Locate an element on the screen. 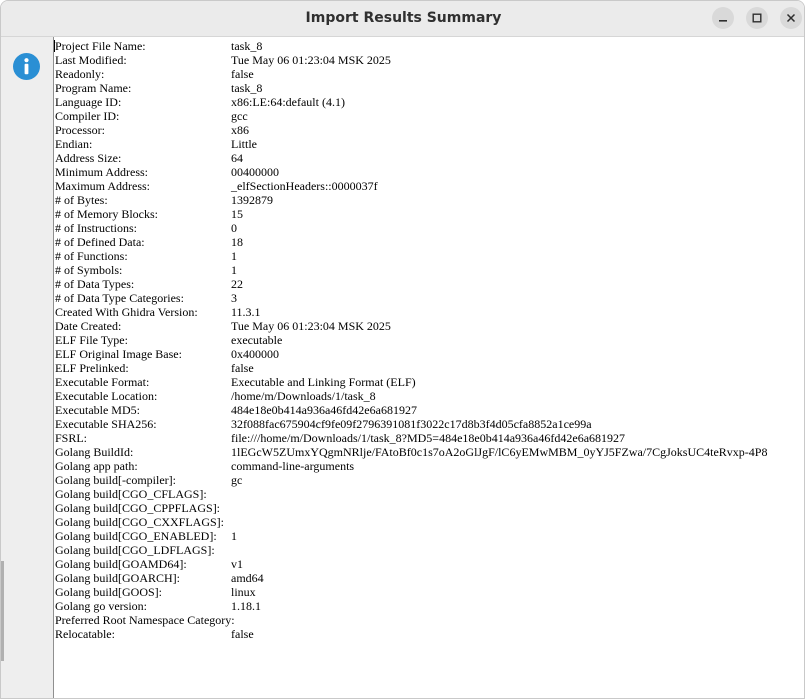 The width and height of the screenshot is (805, 699). summary-key: Project File Name: is located at coordinates (100, 46).